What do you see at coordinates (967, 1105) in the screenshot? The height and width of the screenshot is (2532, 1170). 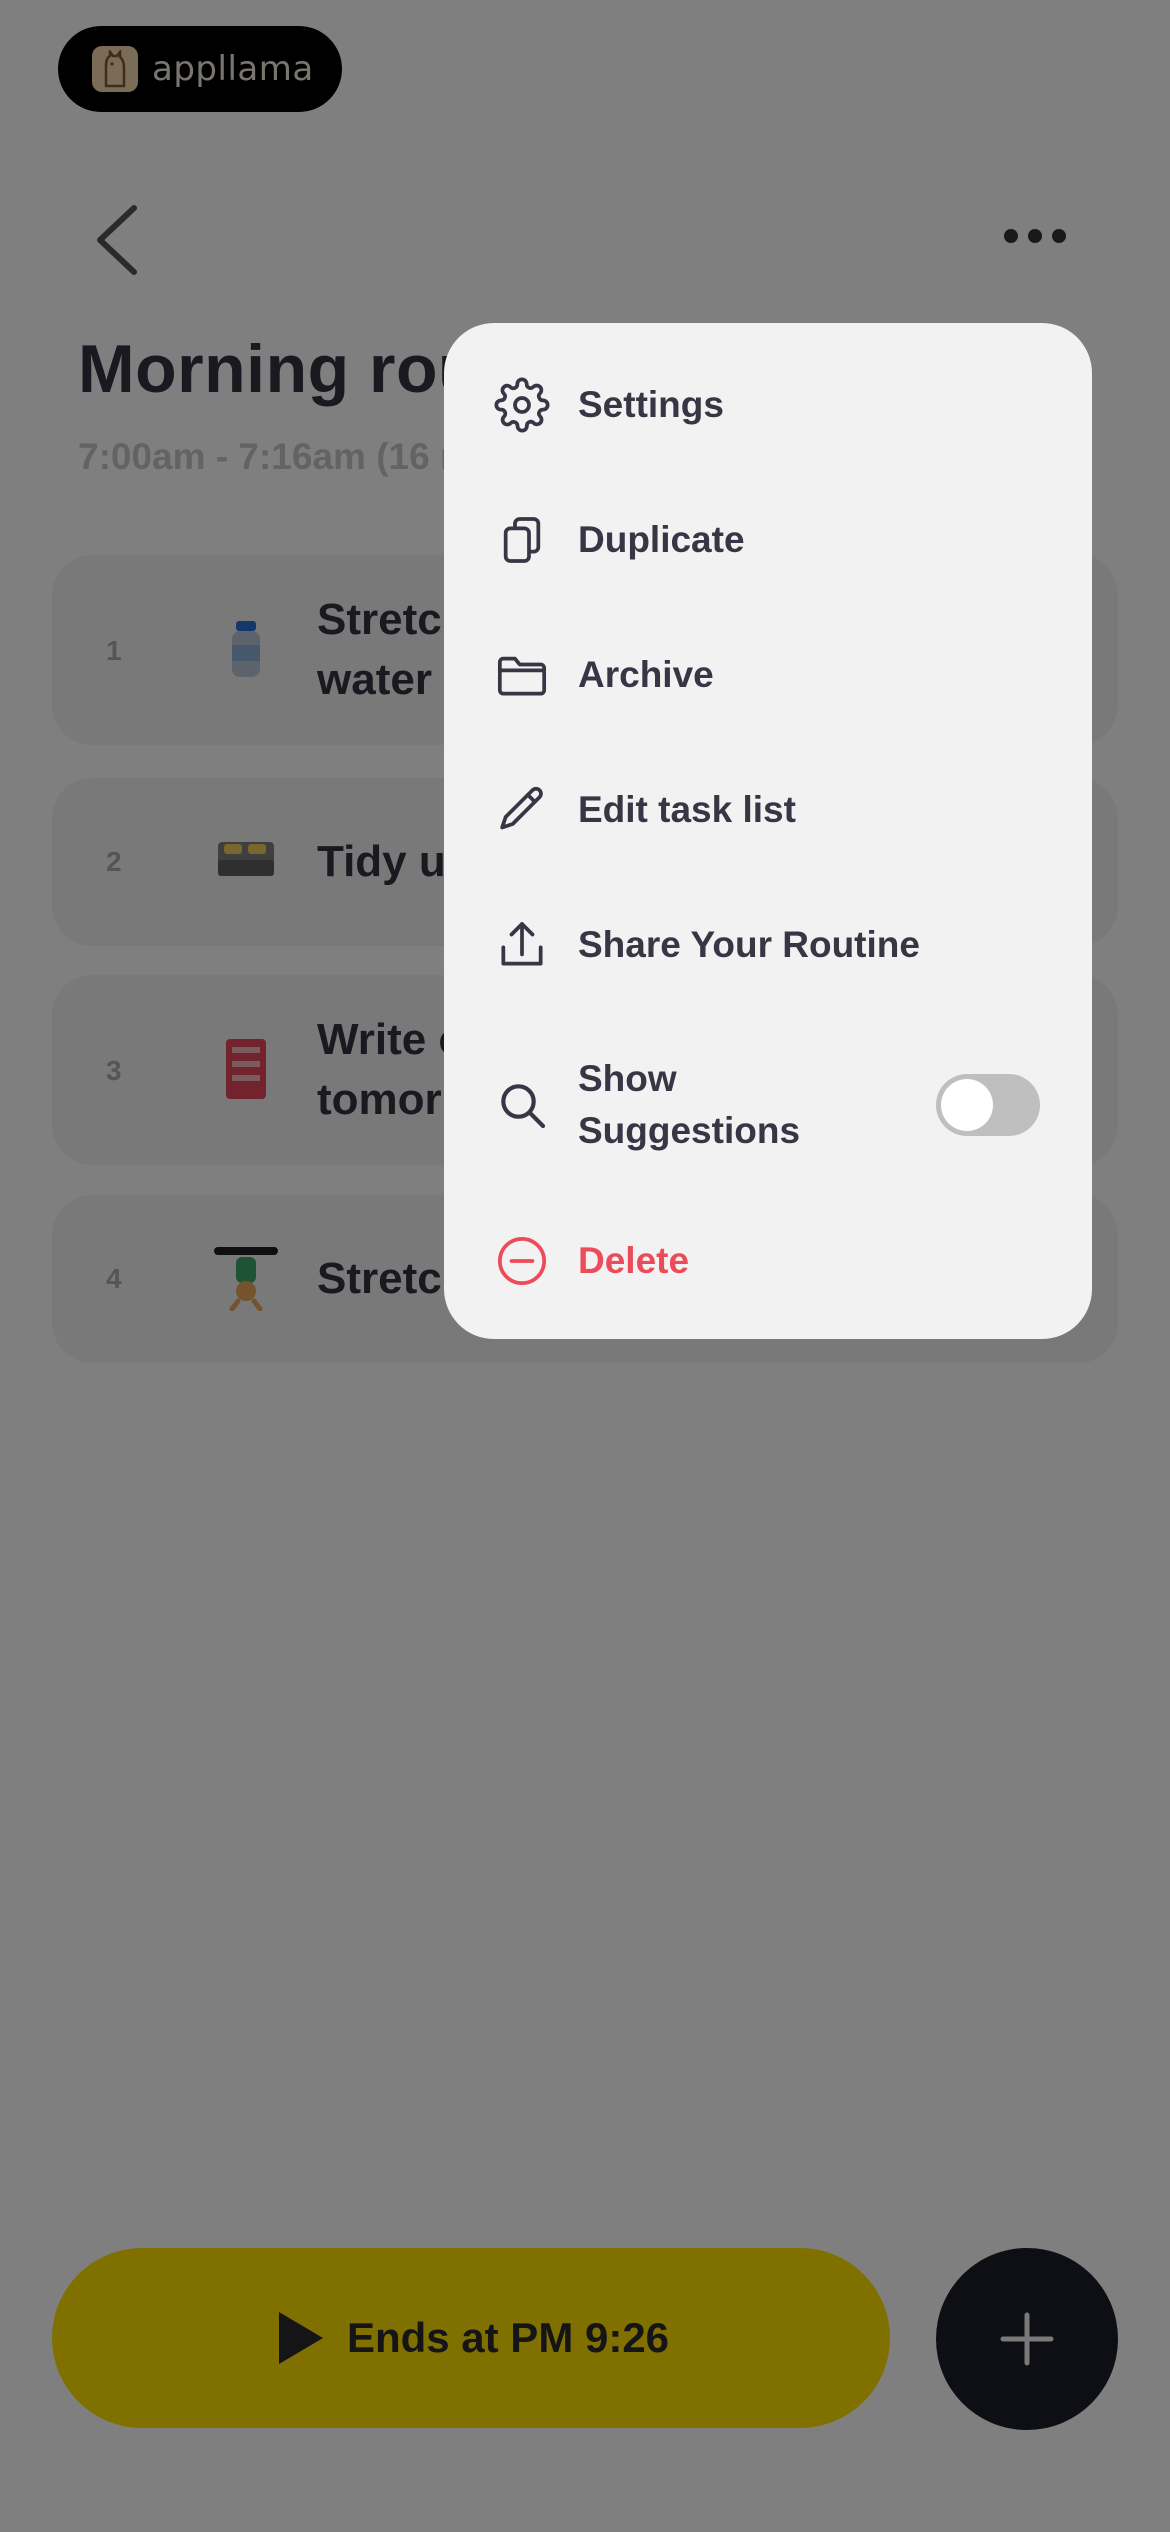 I see `toggle-knob` at bounding box center [967, 1105].